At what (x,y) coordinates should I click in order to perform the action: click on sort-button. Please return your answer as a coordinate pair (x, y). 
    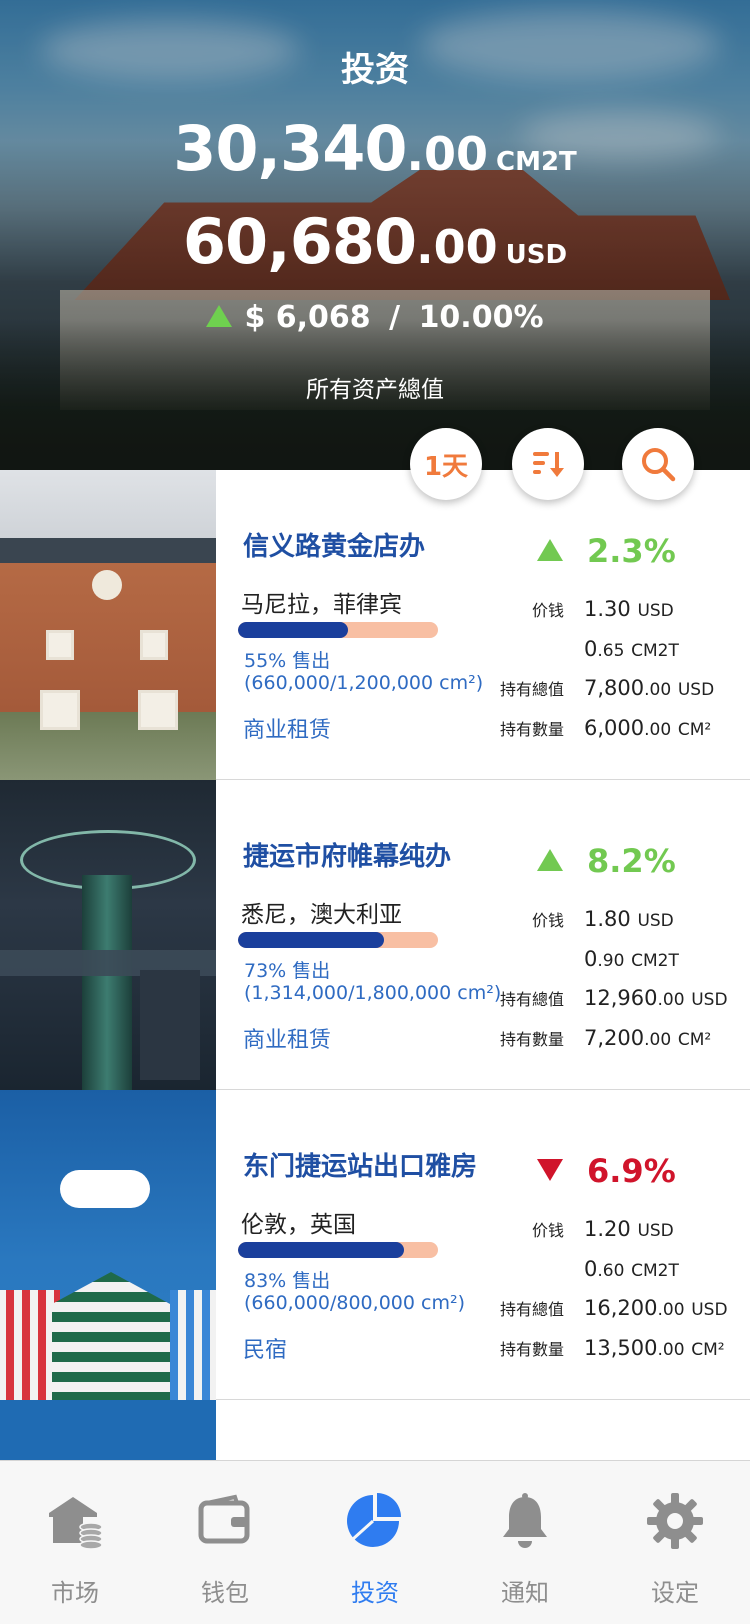
    Looking at the image, I should click on (548, 464).